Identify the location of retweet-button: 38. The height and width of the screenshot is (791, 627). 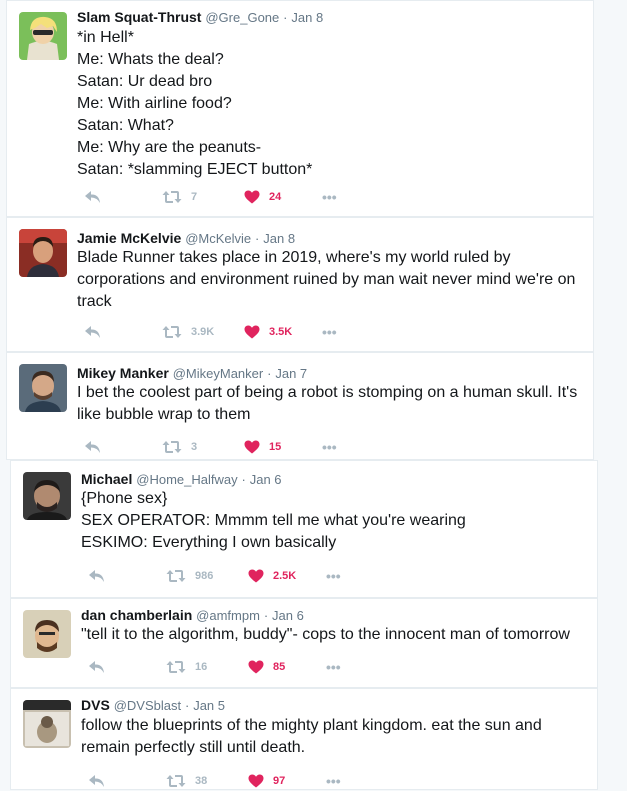
(186, 781).